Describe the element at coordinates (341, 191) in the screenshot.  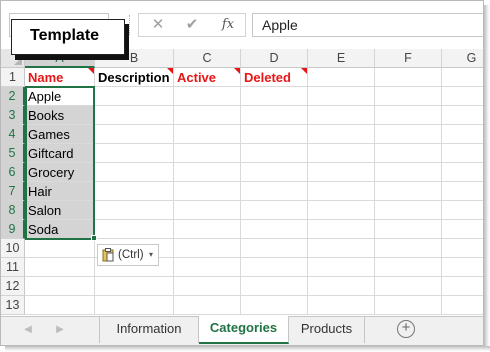
I see `cell-e7` at that location.